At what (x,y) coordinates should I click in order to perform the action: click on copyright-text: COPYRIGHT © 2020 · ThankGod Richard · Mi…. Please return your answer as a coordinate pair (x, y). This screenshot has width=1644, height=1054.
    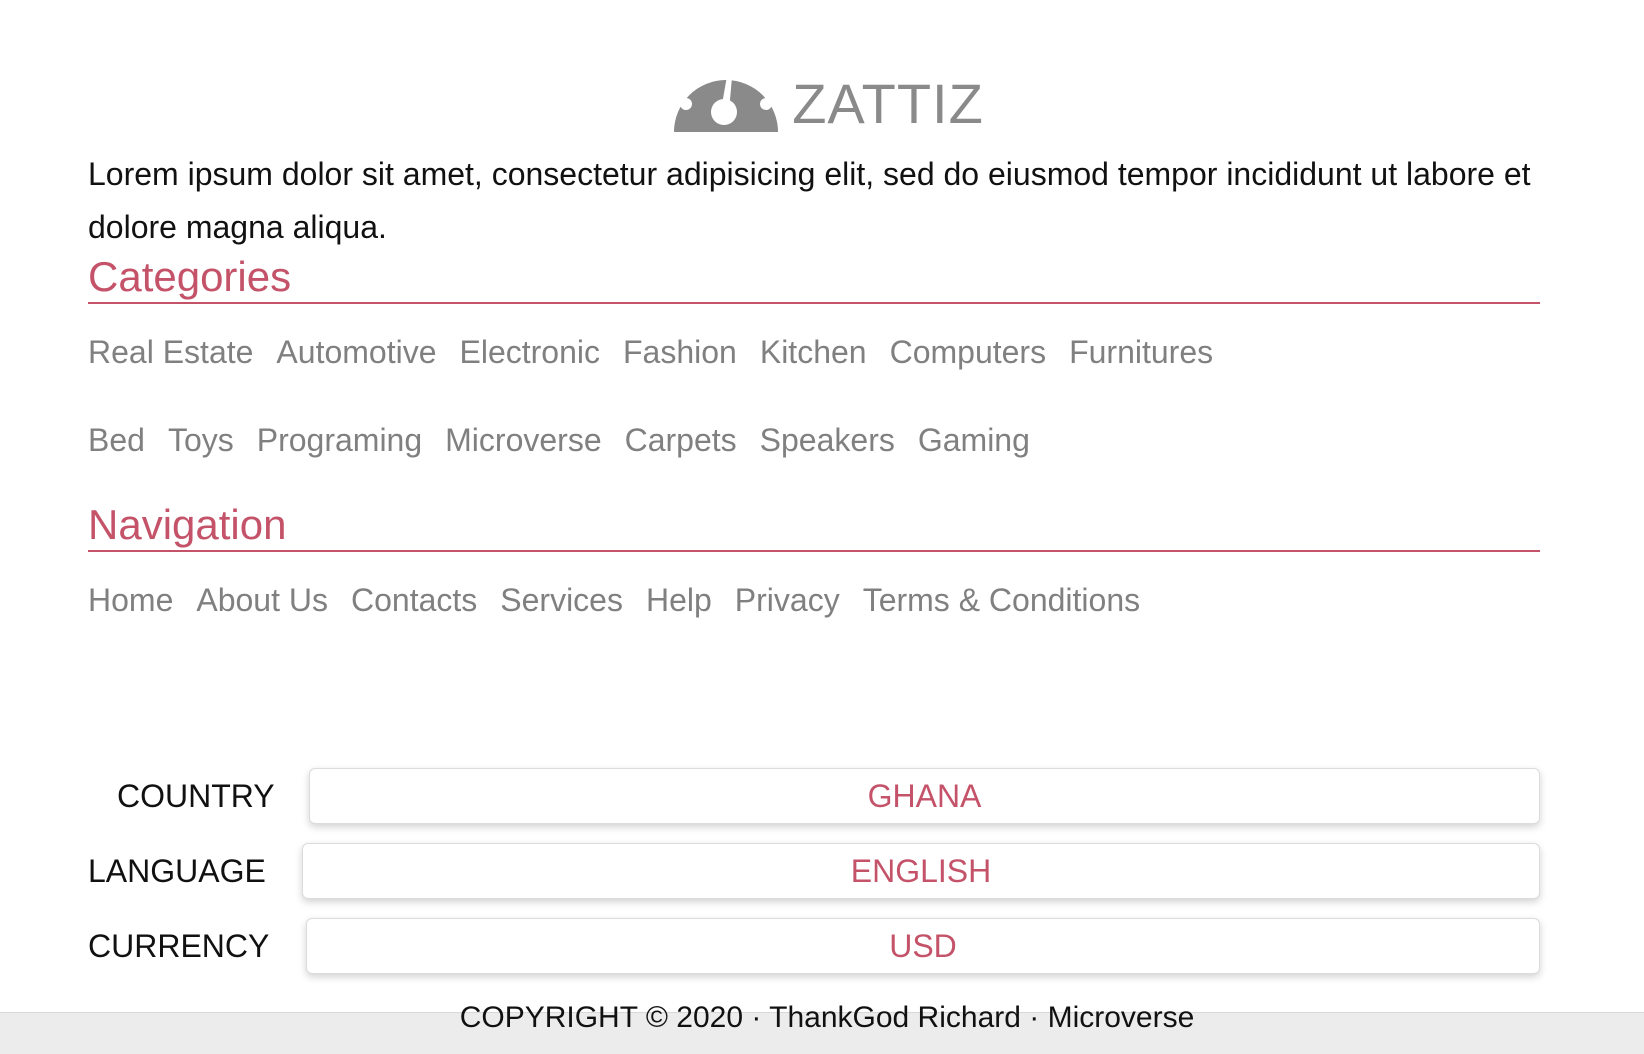
    Looking at the image, I should click on (827, 1017).